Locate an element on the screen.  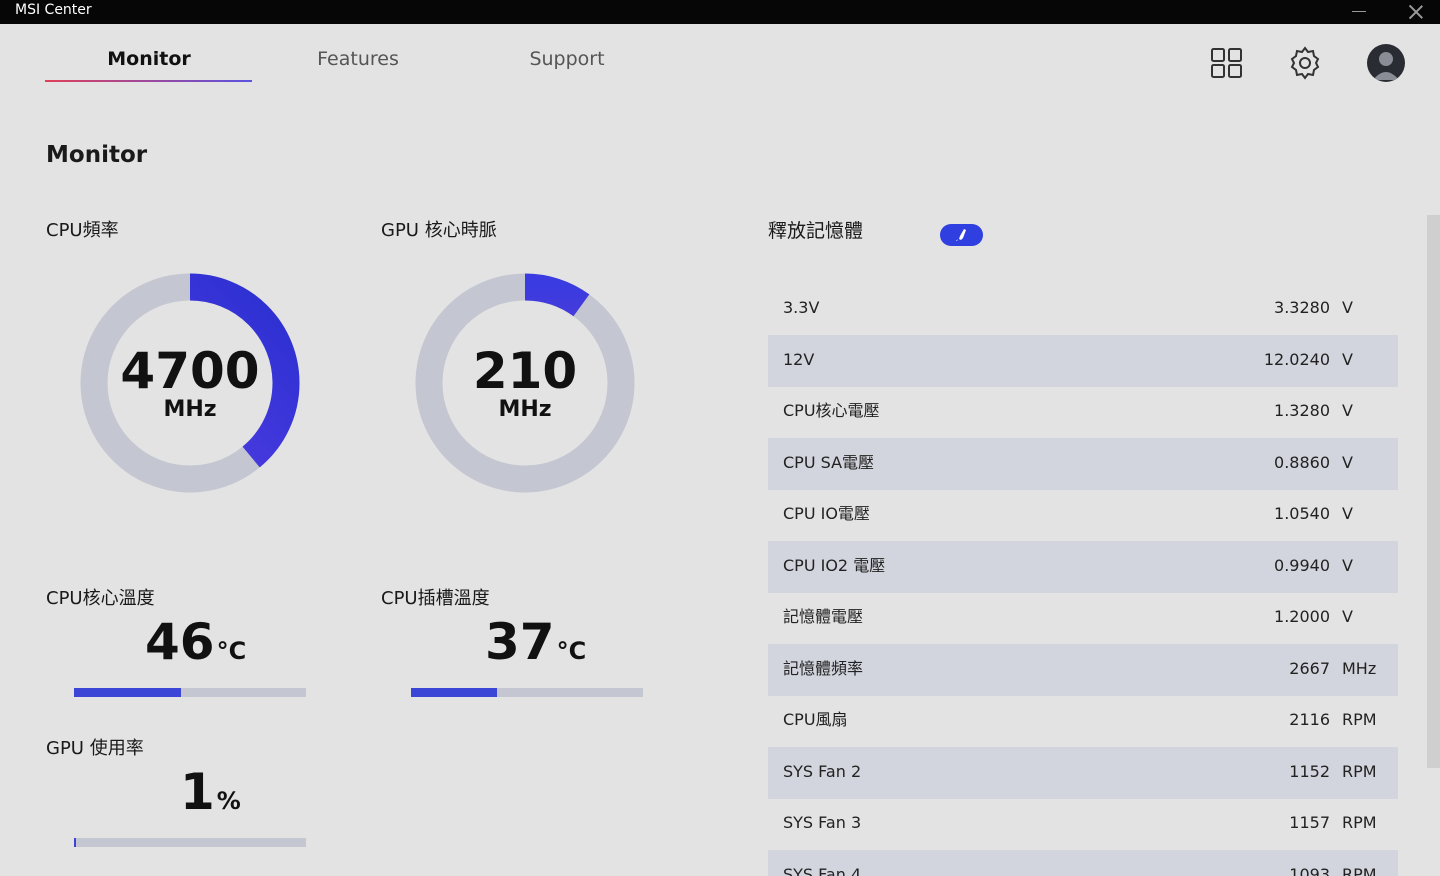
reading-name: CPU IO2 電壓 is located at coordinates (834, 565).